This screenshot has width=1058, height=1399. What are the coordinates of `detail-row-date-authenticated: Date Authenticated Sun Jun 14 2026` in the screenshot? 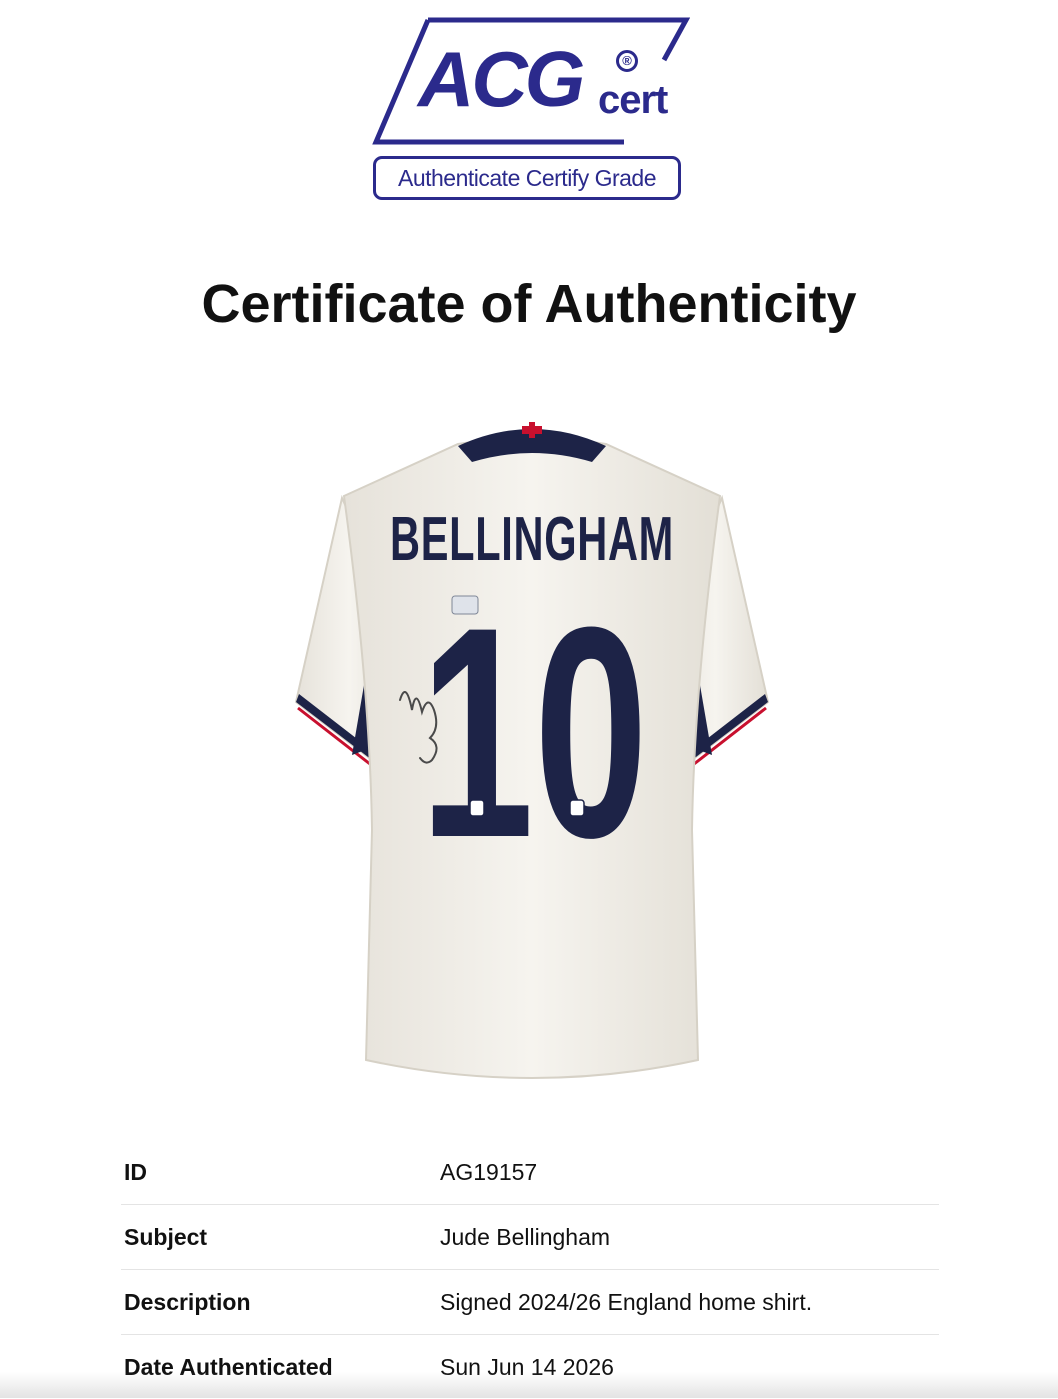 It's located at (530, 1367).